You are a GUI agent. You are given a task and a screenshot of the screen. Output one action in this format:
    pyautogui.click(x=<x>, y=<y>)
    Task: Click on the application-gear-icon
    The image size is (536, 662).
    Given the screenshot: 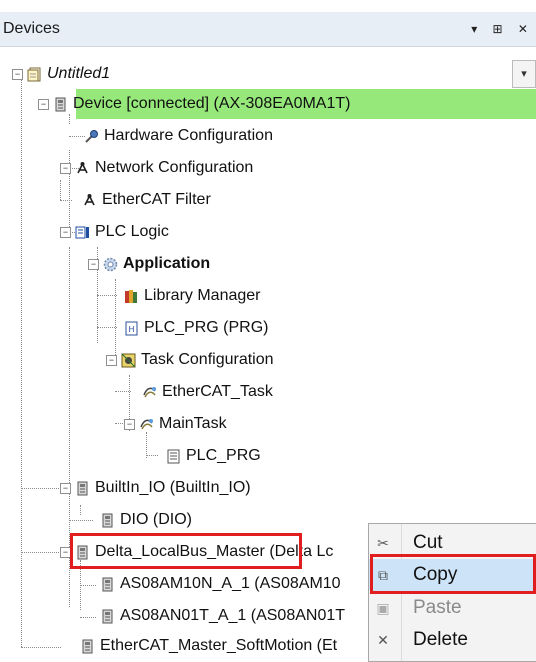 What is the action you would take?
    pyautogui.click(x=110, y=264)
    